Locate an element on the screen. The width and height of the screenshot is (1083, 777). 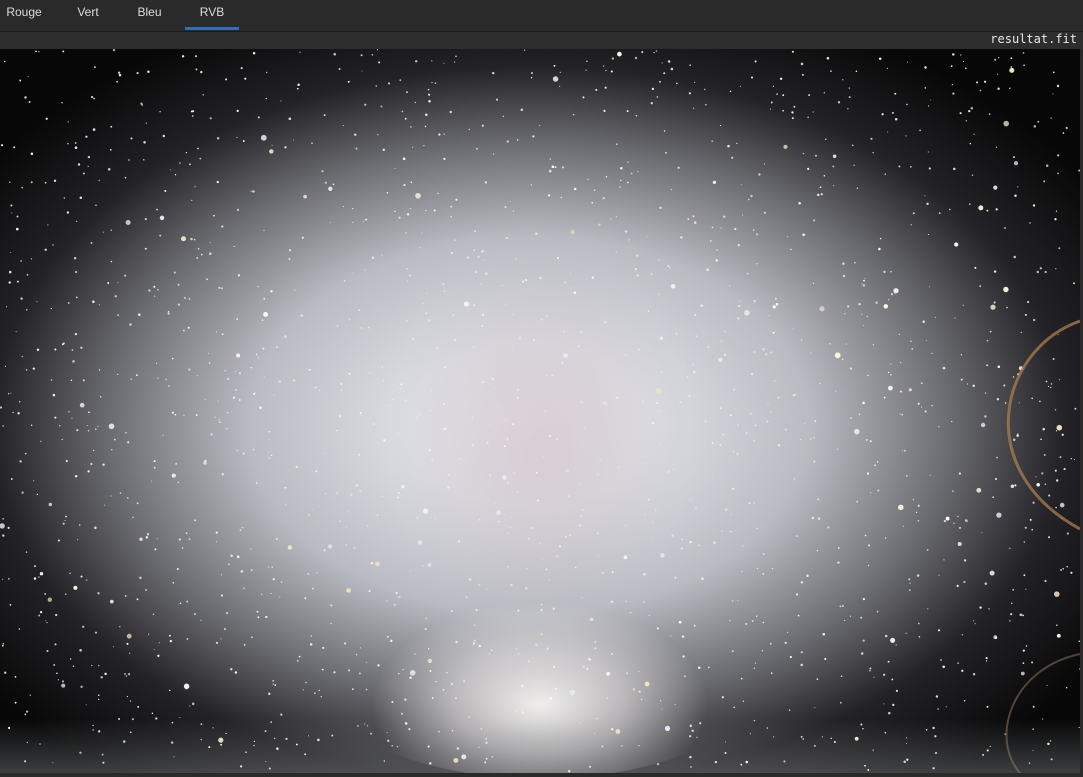
tab-rvb: RVB is located at coordinates (212, 15).